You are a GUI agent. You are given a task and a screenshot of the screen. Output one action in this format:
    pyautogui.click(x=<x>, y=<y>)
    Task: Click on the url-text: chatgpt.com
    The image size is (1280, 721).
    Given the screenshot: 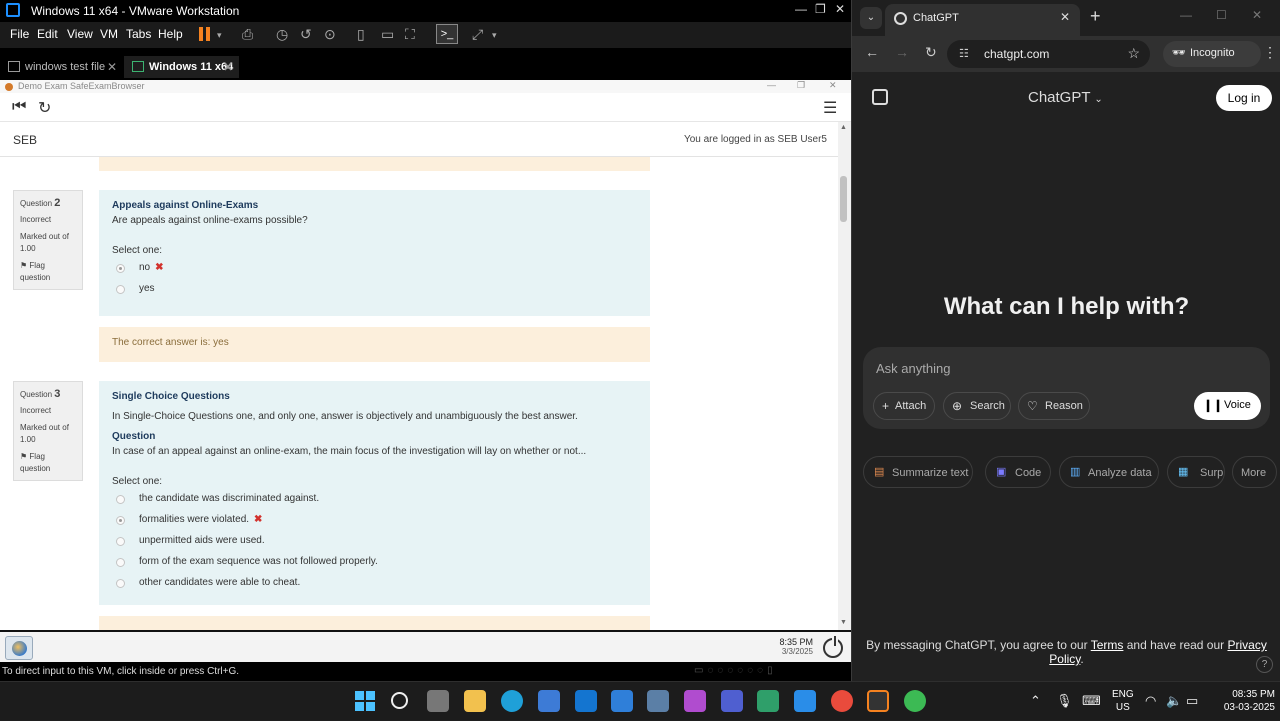 What is the action you would take?
    pyautogui.click(x=1016, y=54)
    